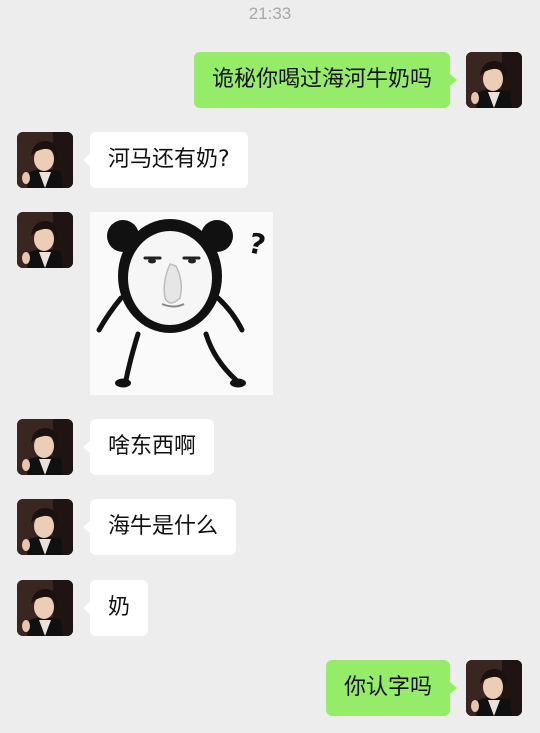  I want to click on message-bubble-incoming: 河马还有奶?, so click(165, 160).